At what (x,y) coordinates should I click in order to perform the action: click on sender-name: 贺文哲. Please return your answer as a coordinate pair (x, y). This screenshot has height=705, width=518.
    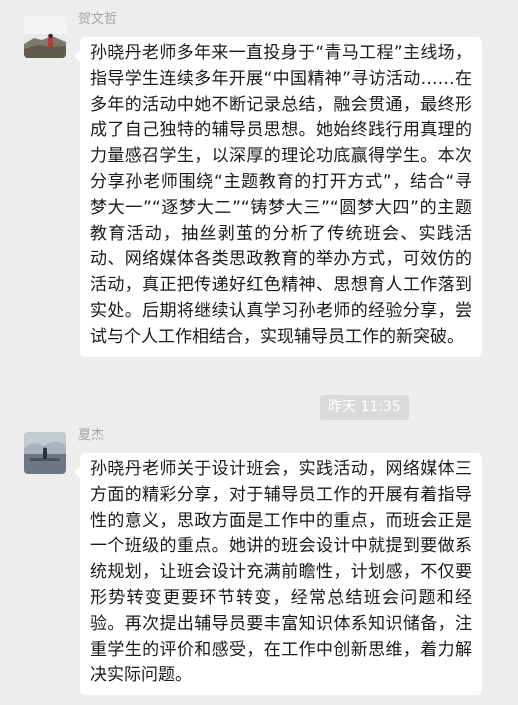
    Looking at the image, I should click on (98, 19).